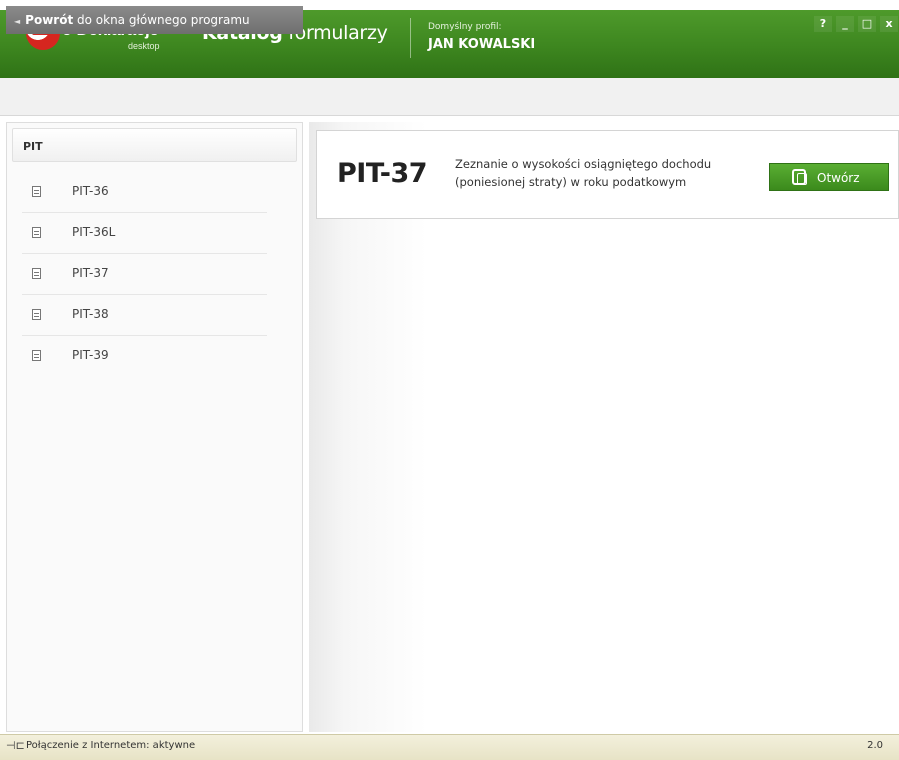 The image size is (899, 760). What do you see at coordinates (49, 20) in the screenshot?
I see `back-label-bold: Powrót` at bounding box center [49, 20].